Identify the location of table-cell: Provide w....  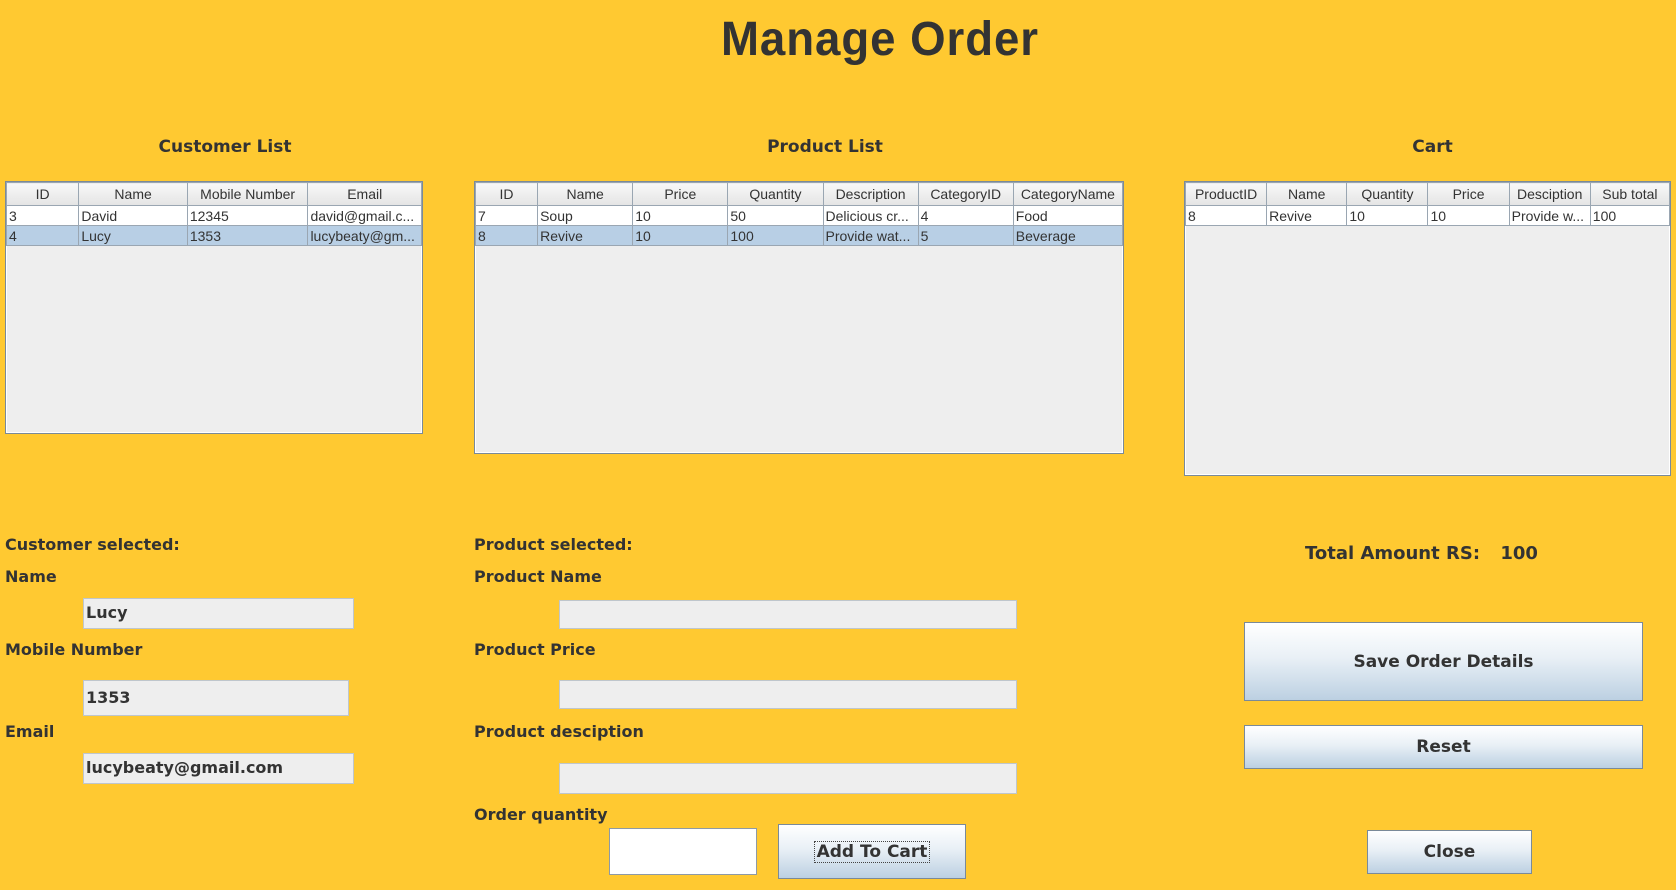
(1549, 215).